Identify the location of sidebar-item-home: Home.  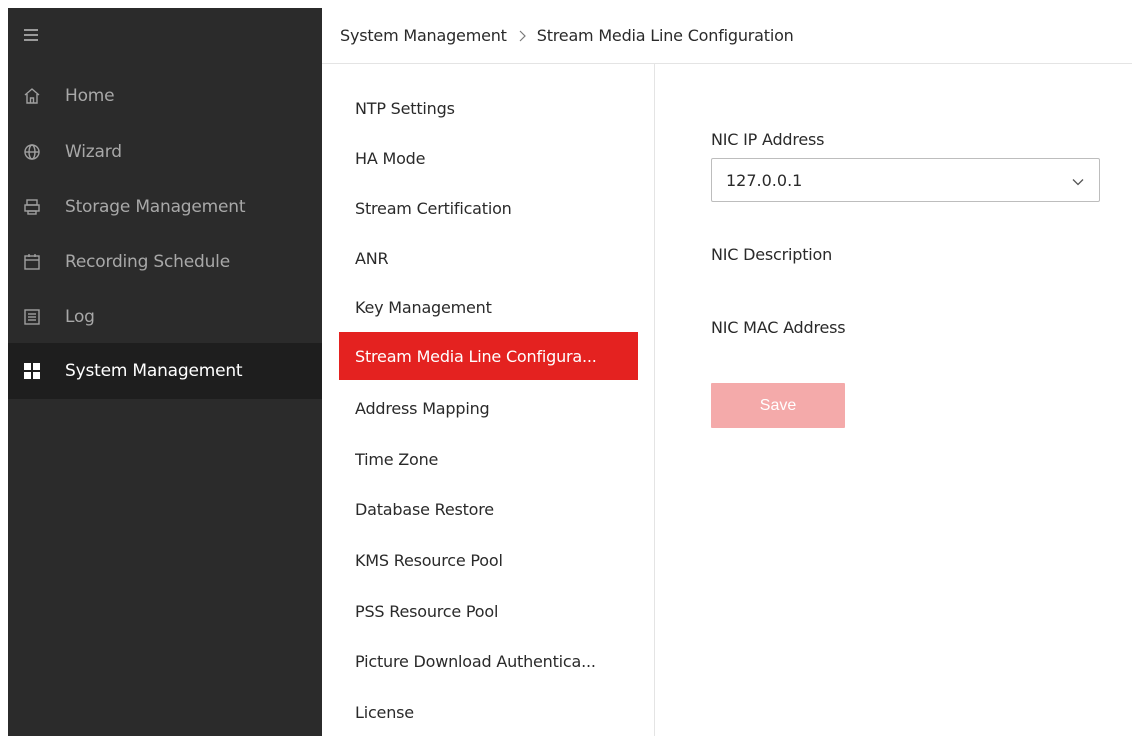
(165, 96).